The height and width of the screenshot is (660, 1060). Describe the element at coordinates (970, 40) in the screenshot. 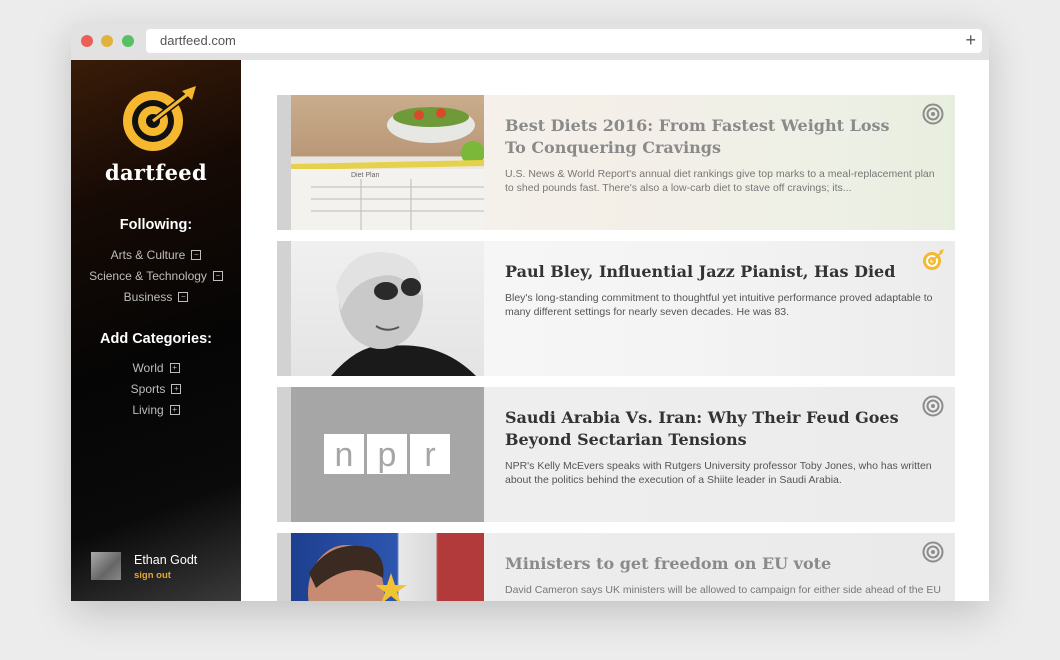

I see `new-tab-button: +` at that location.